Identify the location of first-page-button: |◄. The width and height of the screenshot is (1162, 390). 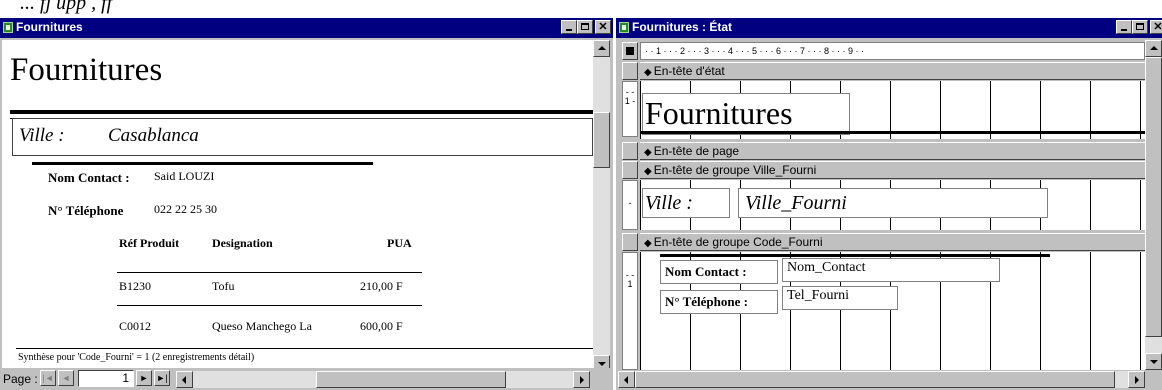
(48, 378).